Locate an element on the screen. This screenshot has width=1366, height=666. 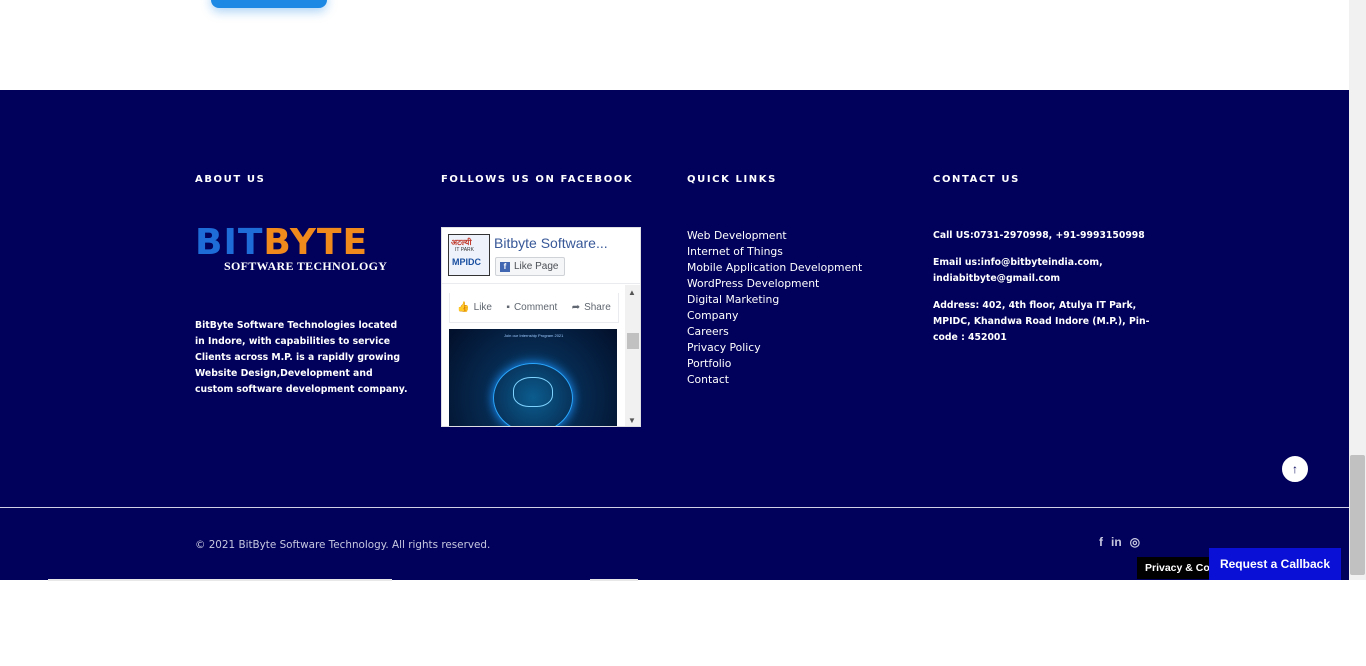
instagram-icon: ◎ is located at coordinates (1135, 542).